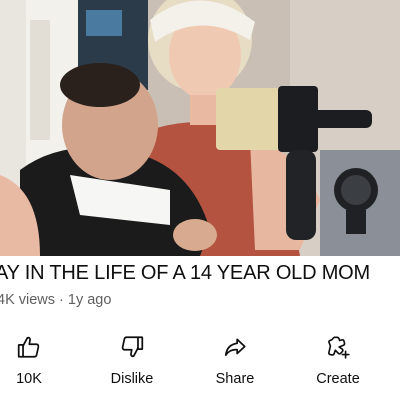 The image size is (400, 402). I want to click on create-button: Create, so click(338, 361).